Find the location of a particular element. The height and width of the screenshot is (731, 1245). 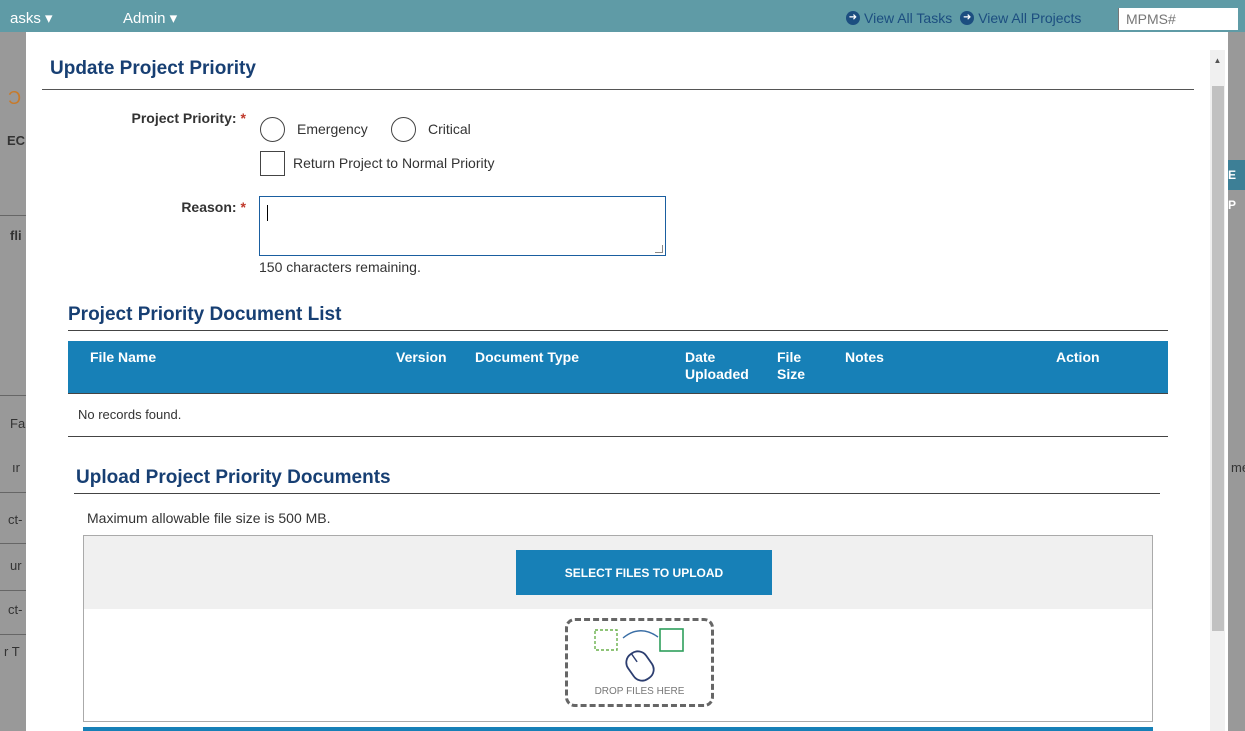

reason-label: Reason: * is located at coordinates (166, 207).